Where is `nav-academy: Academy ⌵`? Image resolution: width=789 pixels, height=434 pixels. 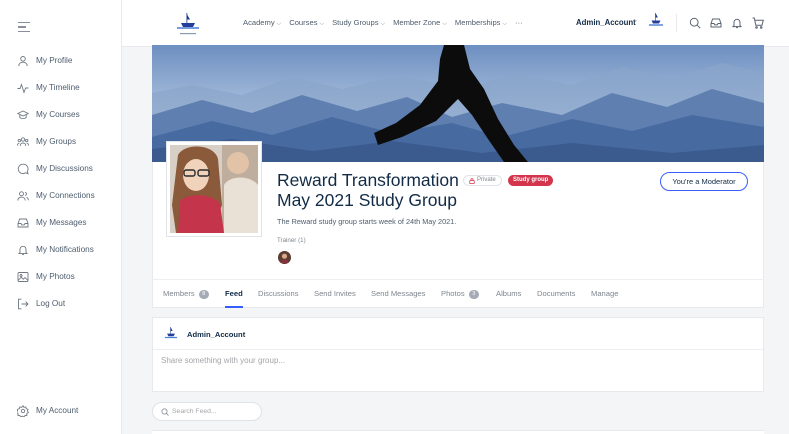
nav-academy: Academy ⌵ is located at coordinates (262, 23).